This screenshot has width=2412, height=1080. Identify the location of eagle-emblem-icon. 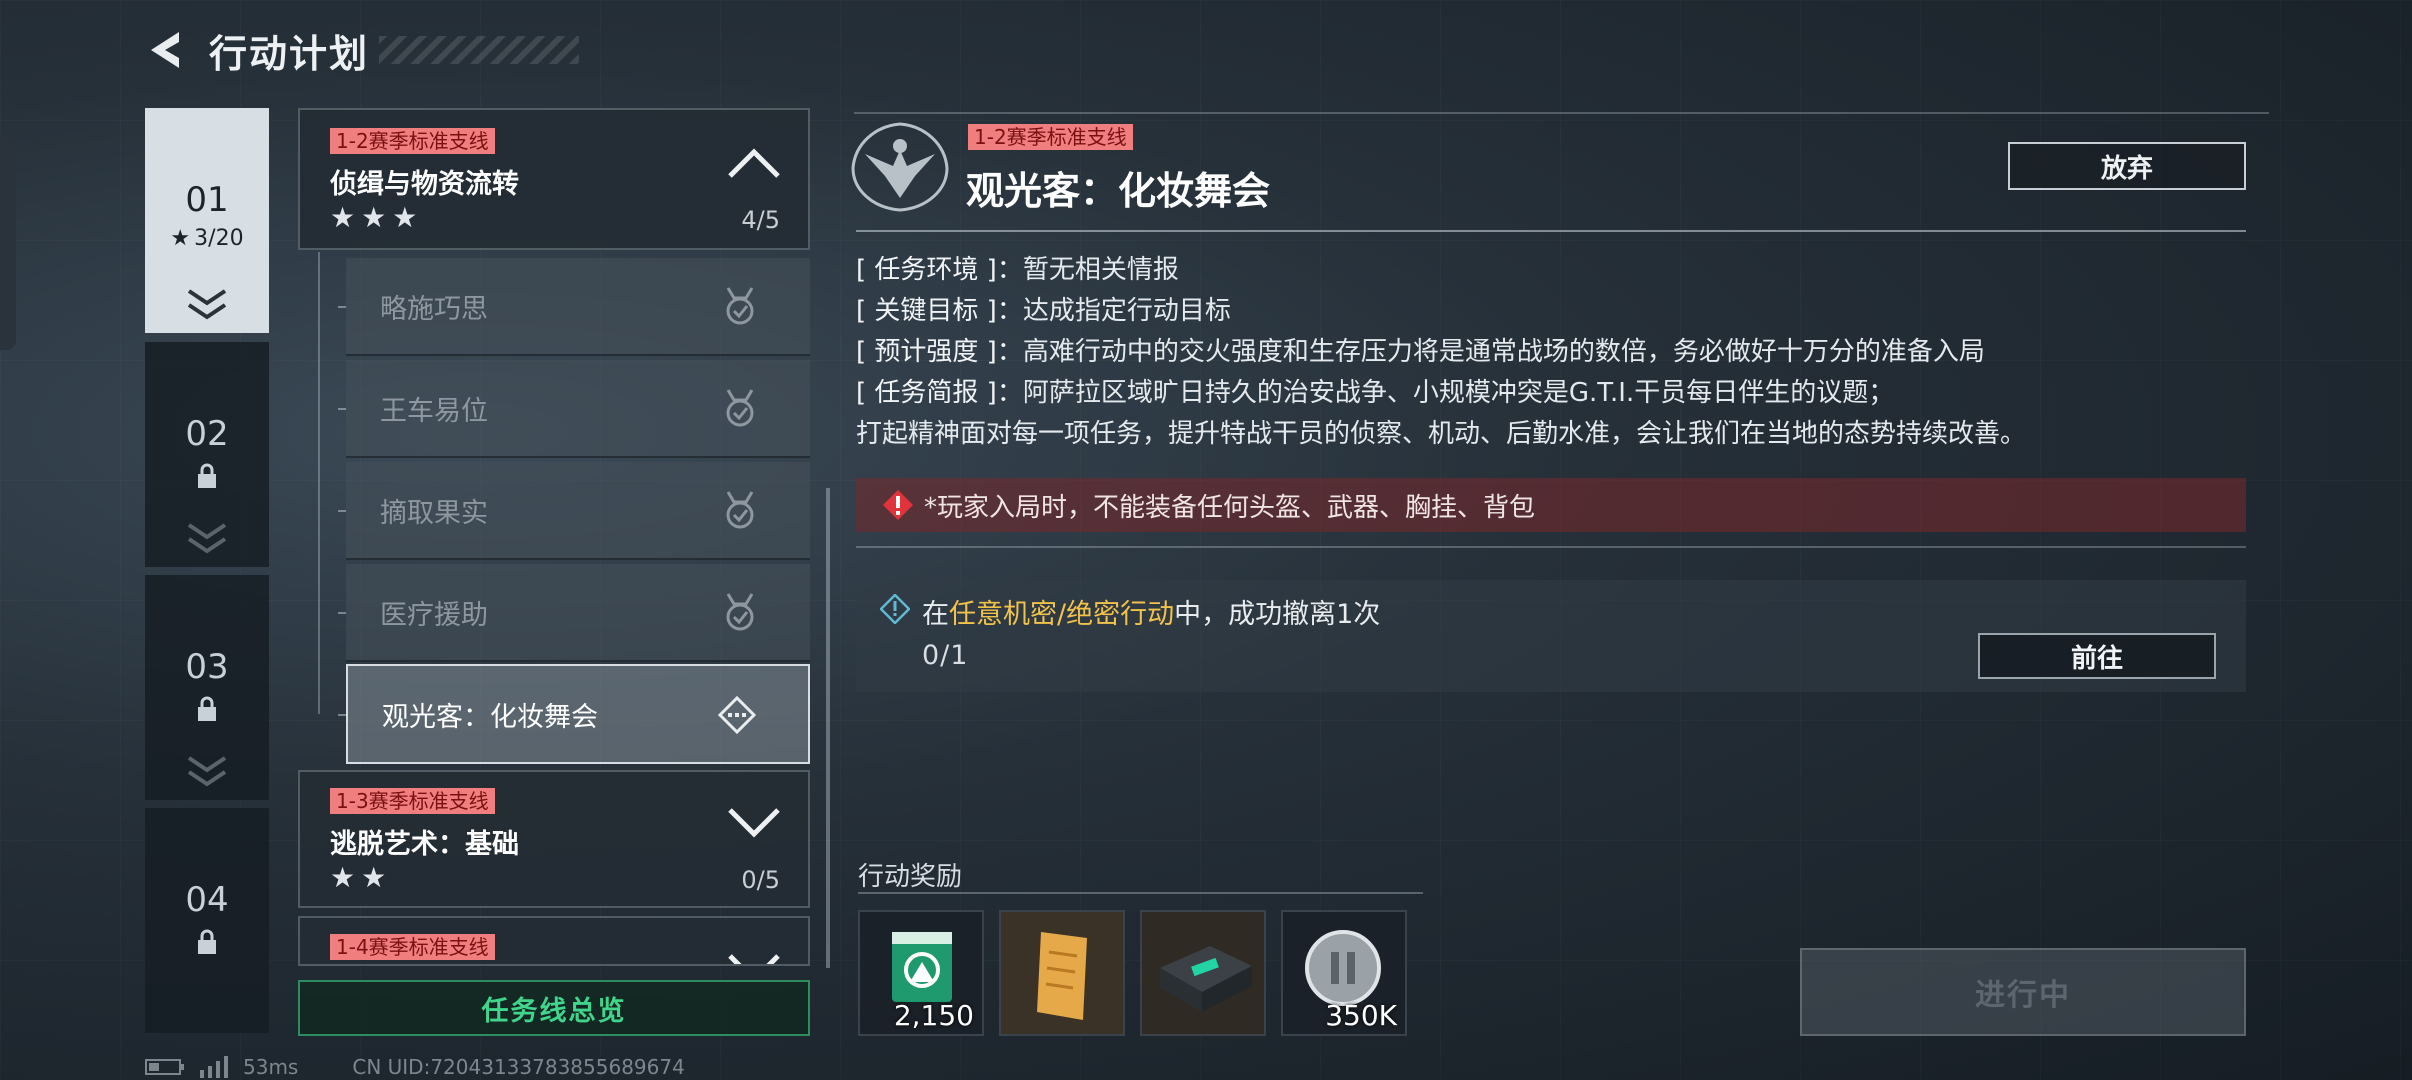
(900, 167).